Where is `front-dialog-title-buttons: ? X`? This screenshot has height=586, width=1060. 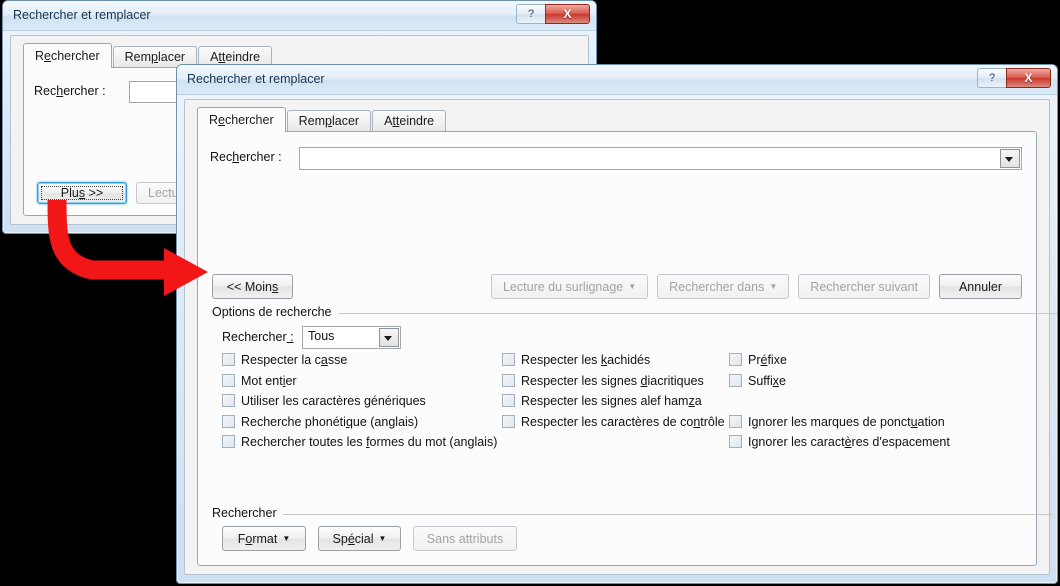
front-dialog-title-buttons: ? X is located at coordinates (1014, 78).